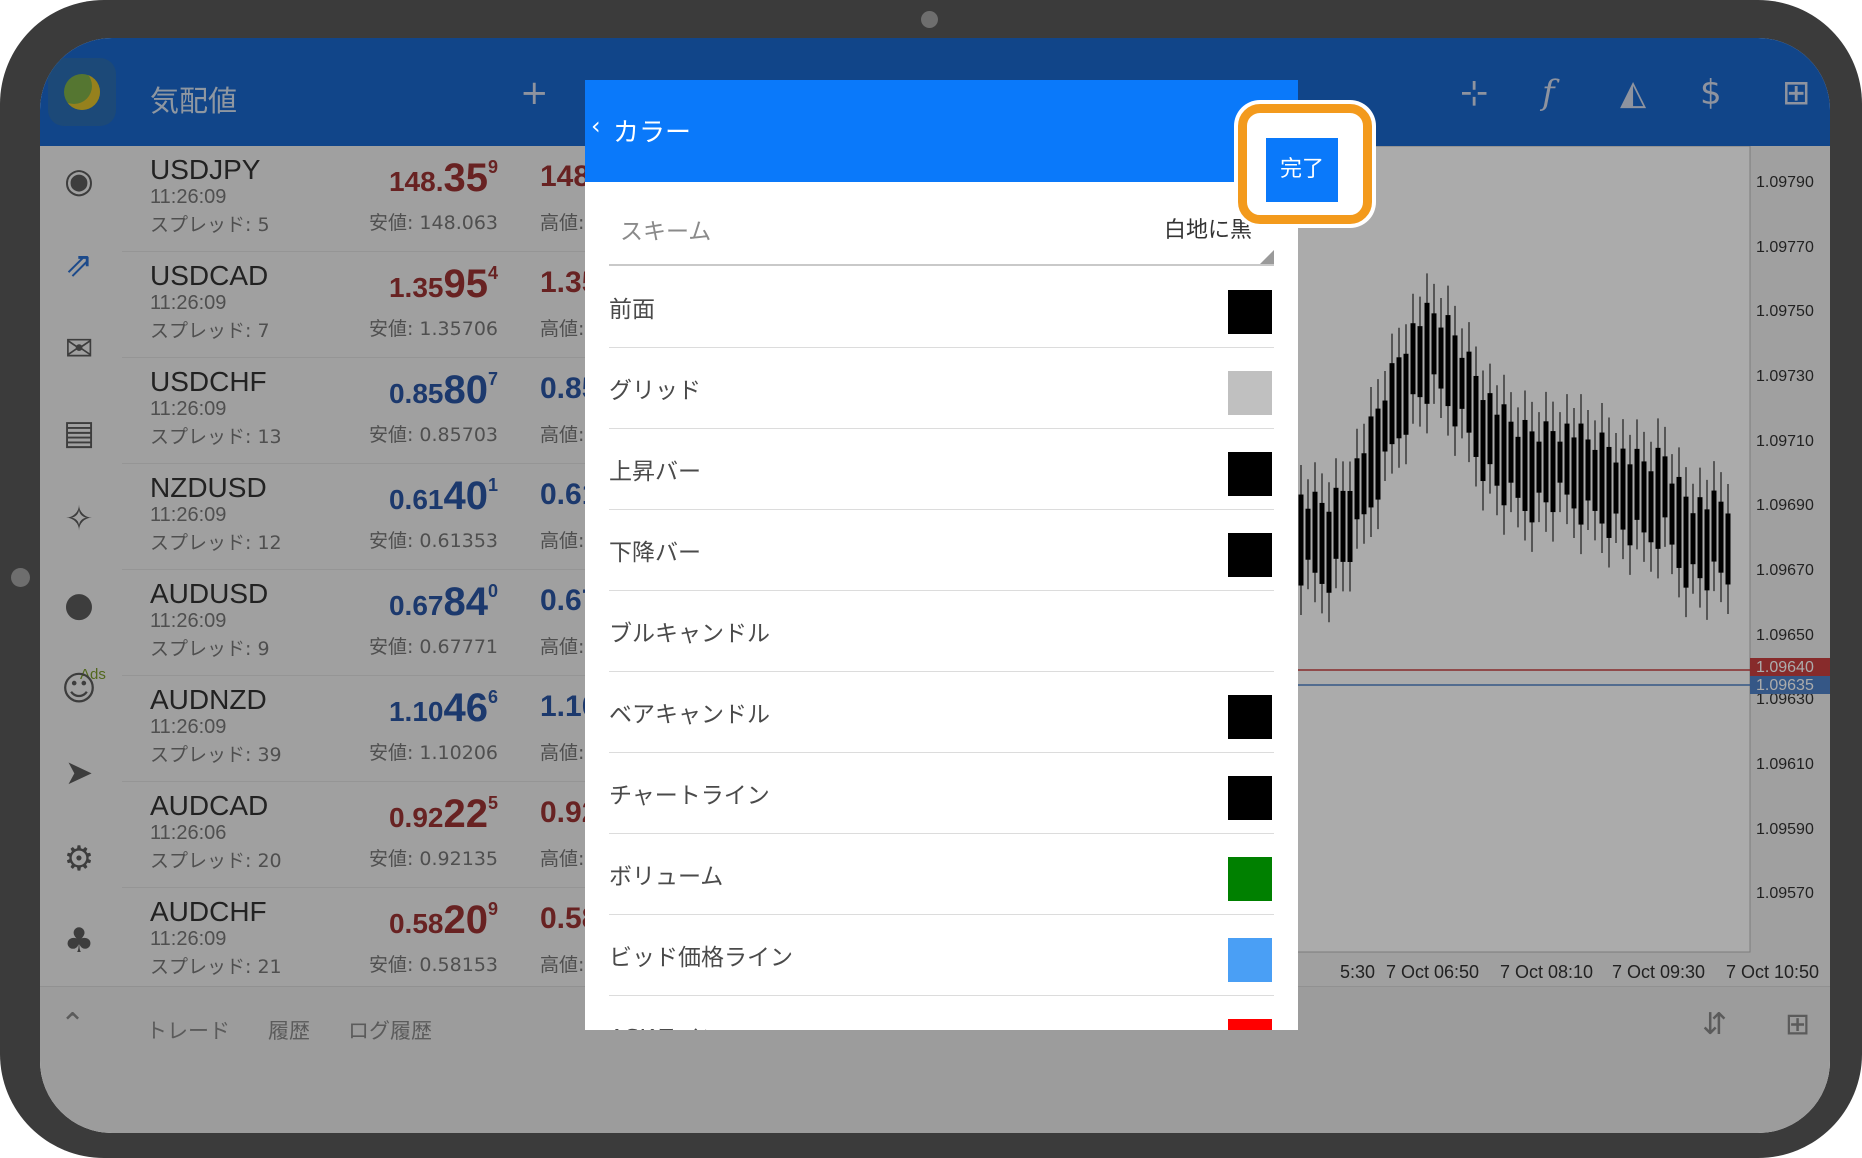 Image resolution: width=1862 pixels, height=1158 pixels. What do you see at coordinates (941, 955) in the screenshot?
I see `color-item-bid-line: ビッド価格ライン` at bounding box center [941, 955].